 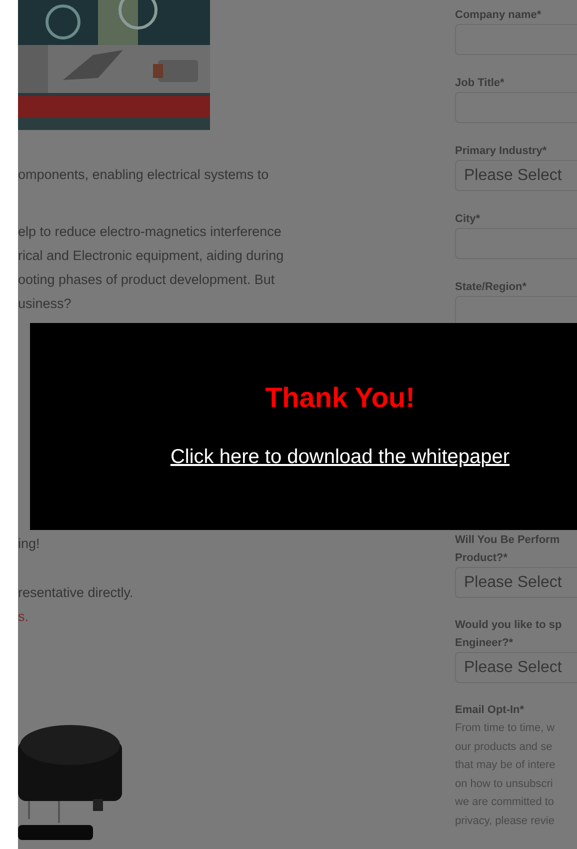 I want to click on field-label: Engineer?*, so click(x=484, y=643).